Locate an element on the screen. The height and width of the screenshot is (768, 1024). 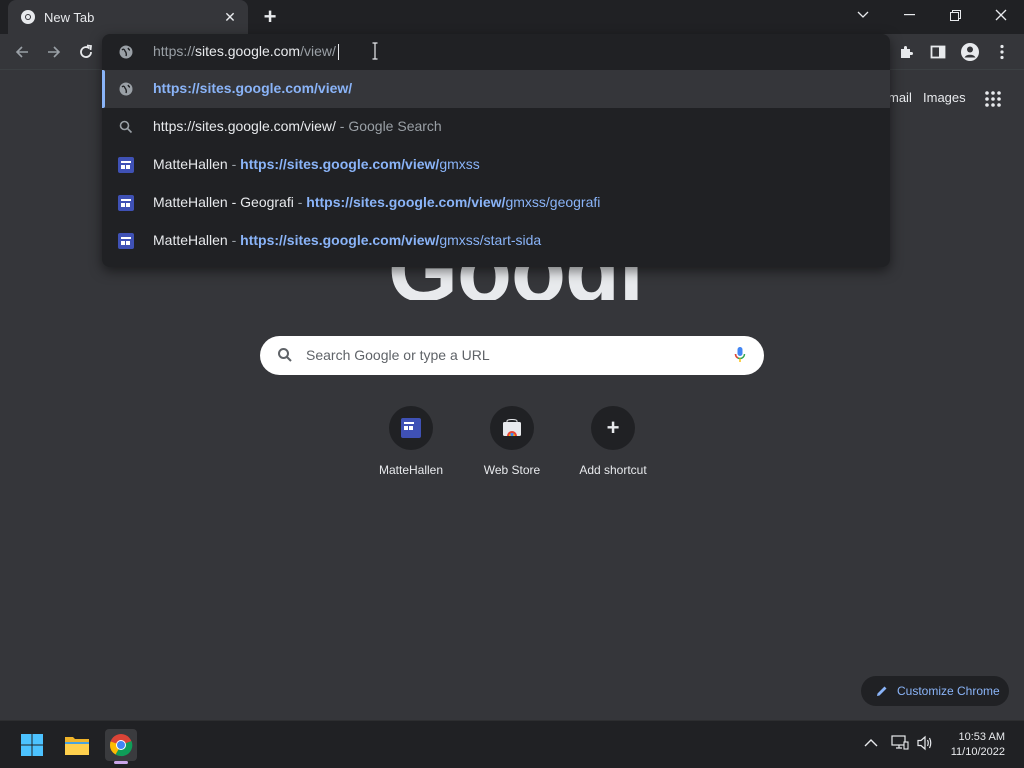
omnibox: https://sites.google.com/view/ is located at coordinates (496, 52).